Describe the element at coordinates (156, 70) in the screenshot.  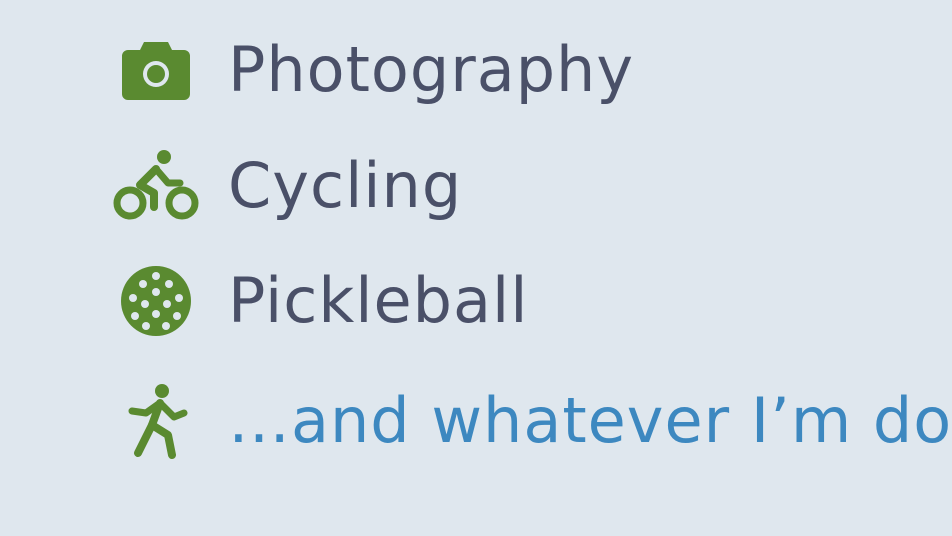
I see `camera-icon` at that location.